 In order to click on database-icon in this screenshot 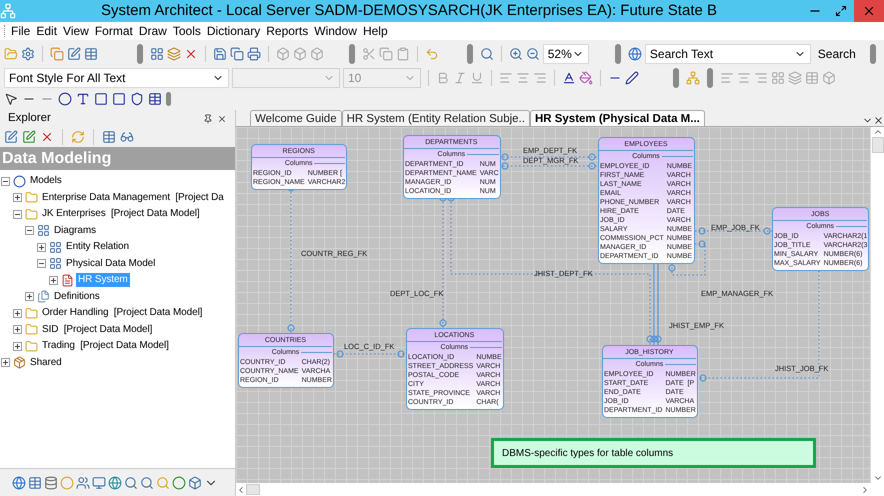, I will do `click(51, 483)`.